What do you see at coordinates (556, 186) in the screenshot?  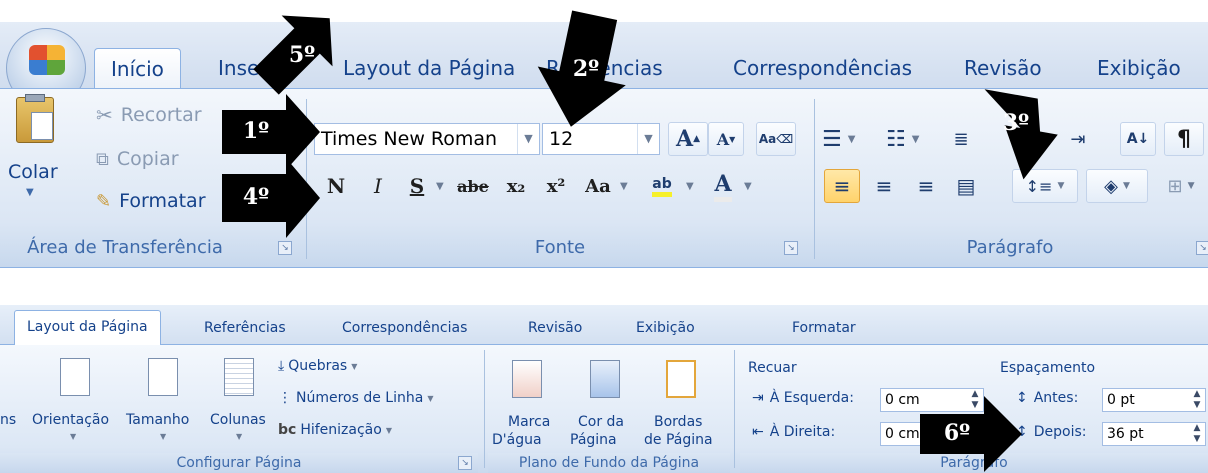 I see `superscript-button: x²` at bounding box center [556, 186].